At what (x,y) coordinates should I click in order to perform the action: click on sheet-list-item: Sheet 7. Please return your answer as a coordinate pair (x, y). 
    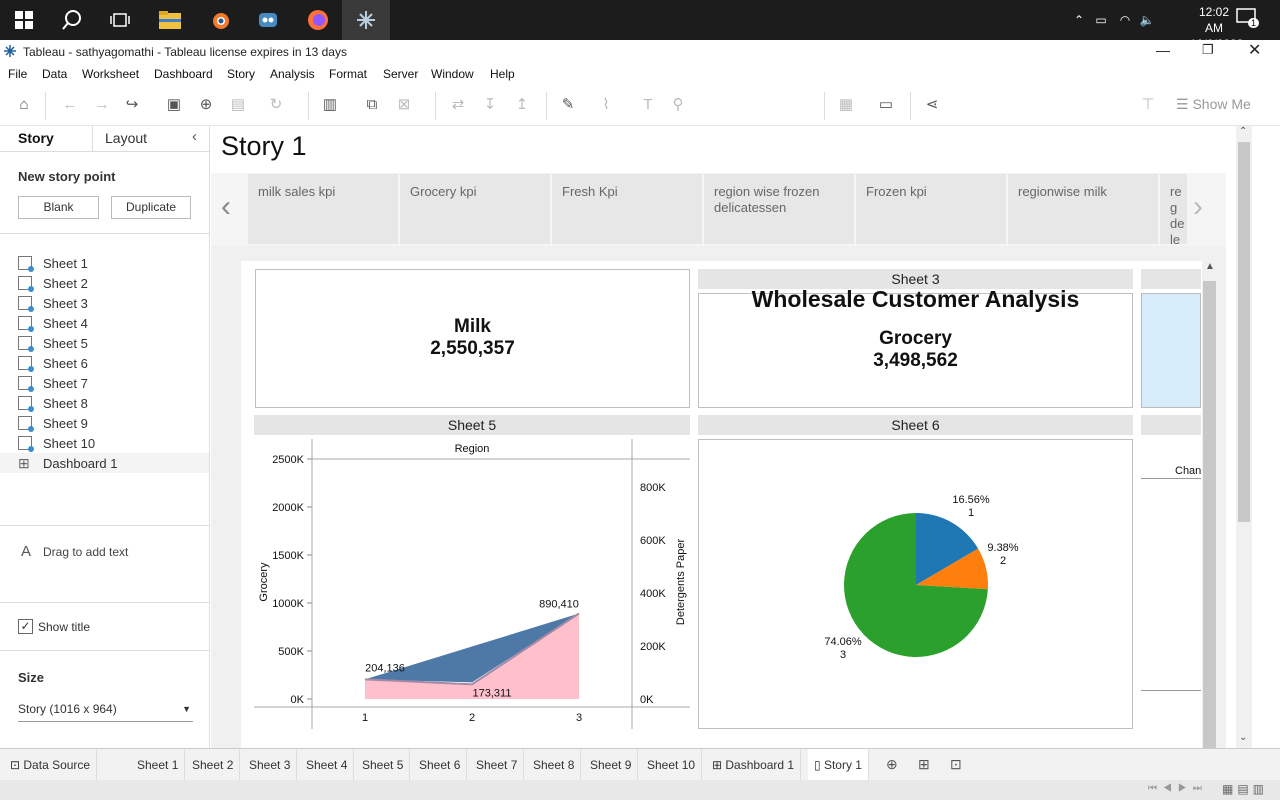
    Looking at the image, I should click on (53, 383).